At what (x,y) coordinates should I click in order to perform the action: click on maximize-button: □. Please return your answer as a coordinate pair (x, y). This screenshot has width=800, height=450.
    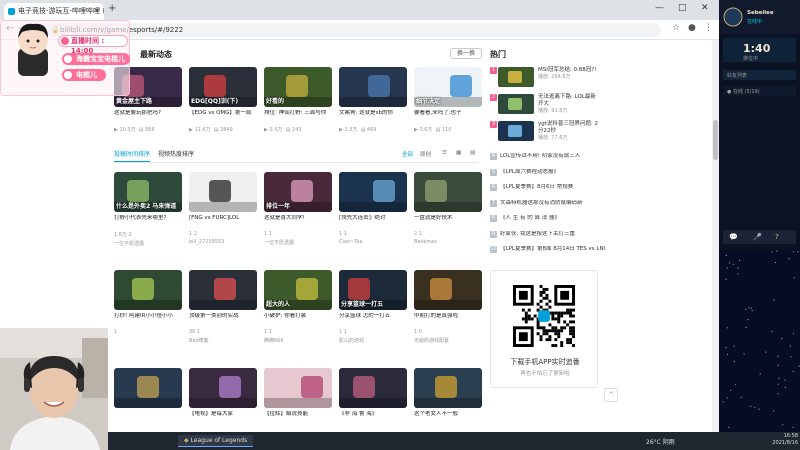
    Looking at the image, I should click on (682, 8).